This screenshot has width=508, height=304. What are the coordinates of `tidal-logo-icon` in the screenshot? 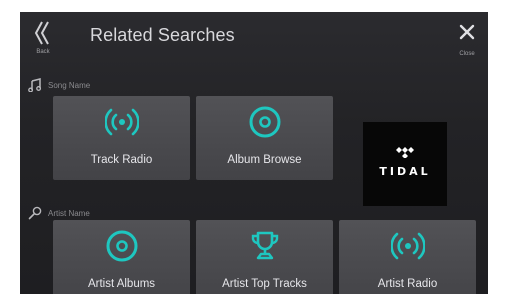 It's located at (405, 152).